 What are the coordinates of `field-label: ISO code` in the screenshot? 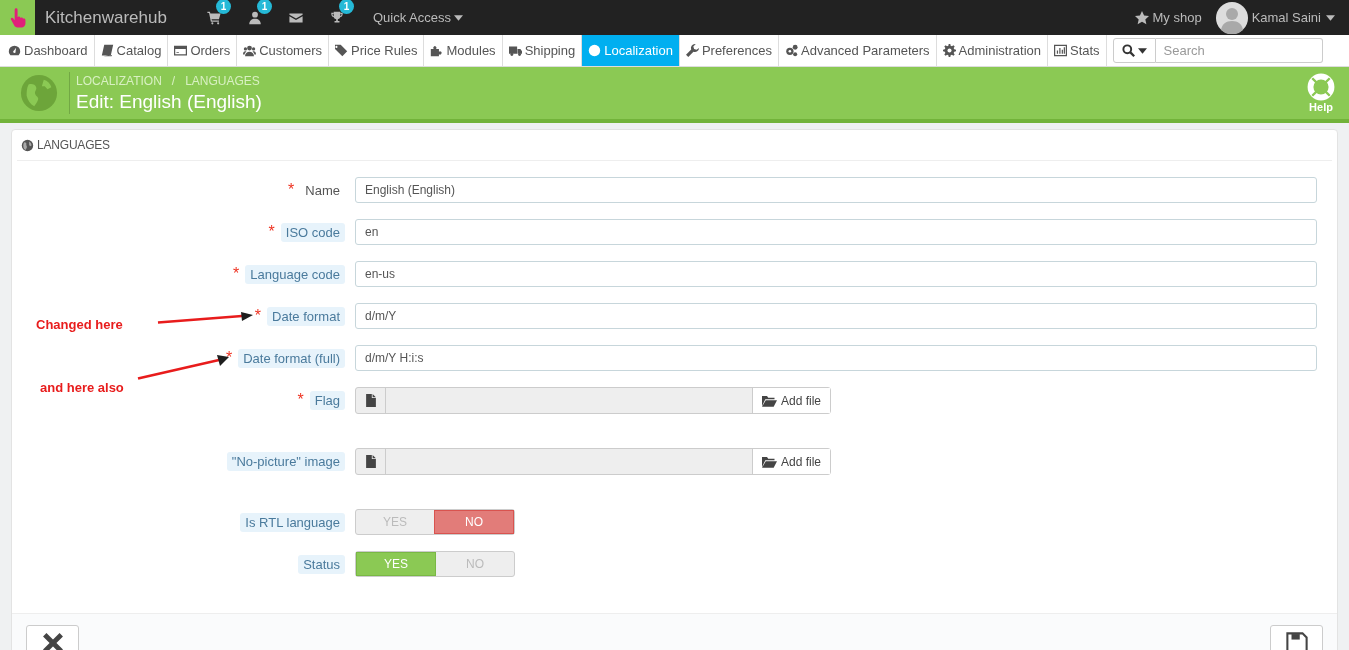 It's located at (312, 232).